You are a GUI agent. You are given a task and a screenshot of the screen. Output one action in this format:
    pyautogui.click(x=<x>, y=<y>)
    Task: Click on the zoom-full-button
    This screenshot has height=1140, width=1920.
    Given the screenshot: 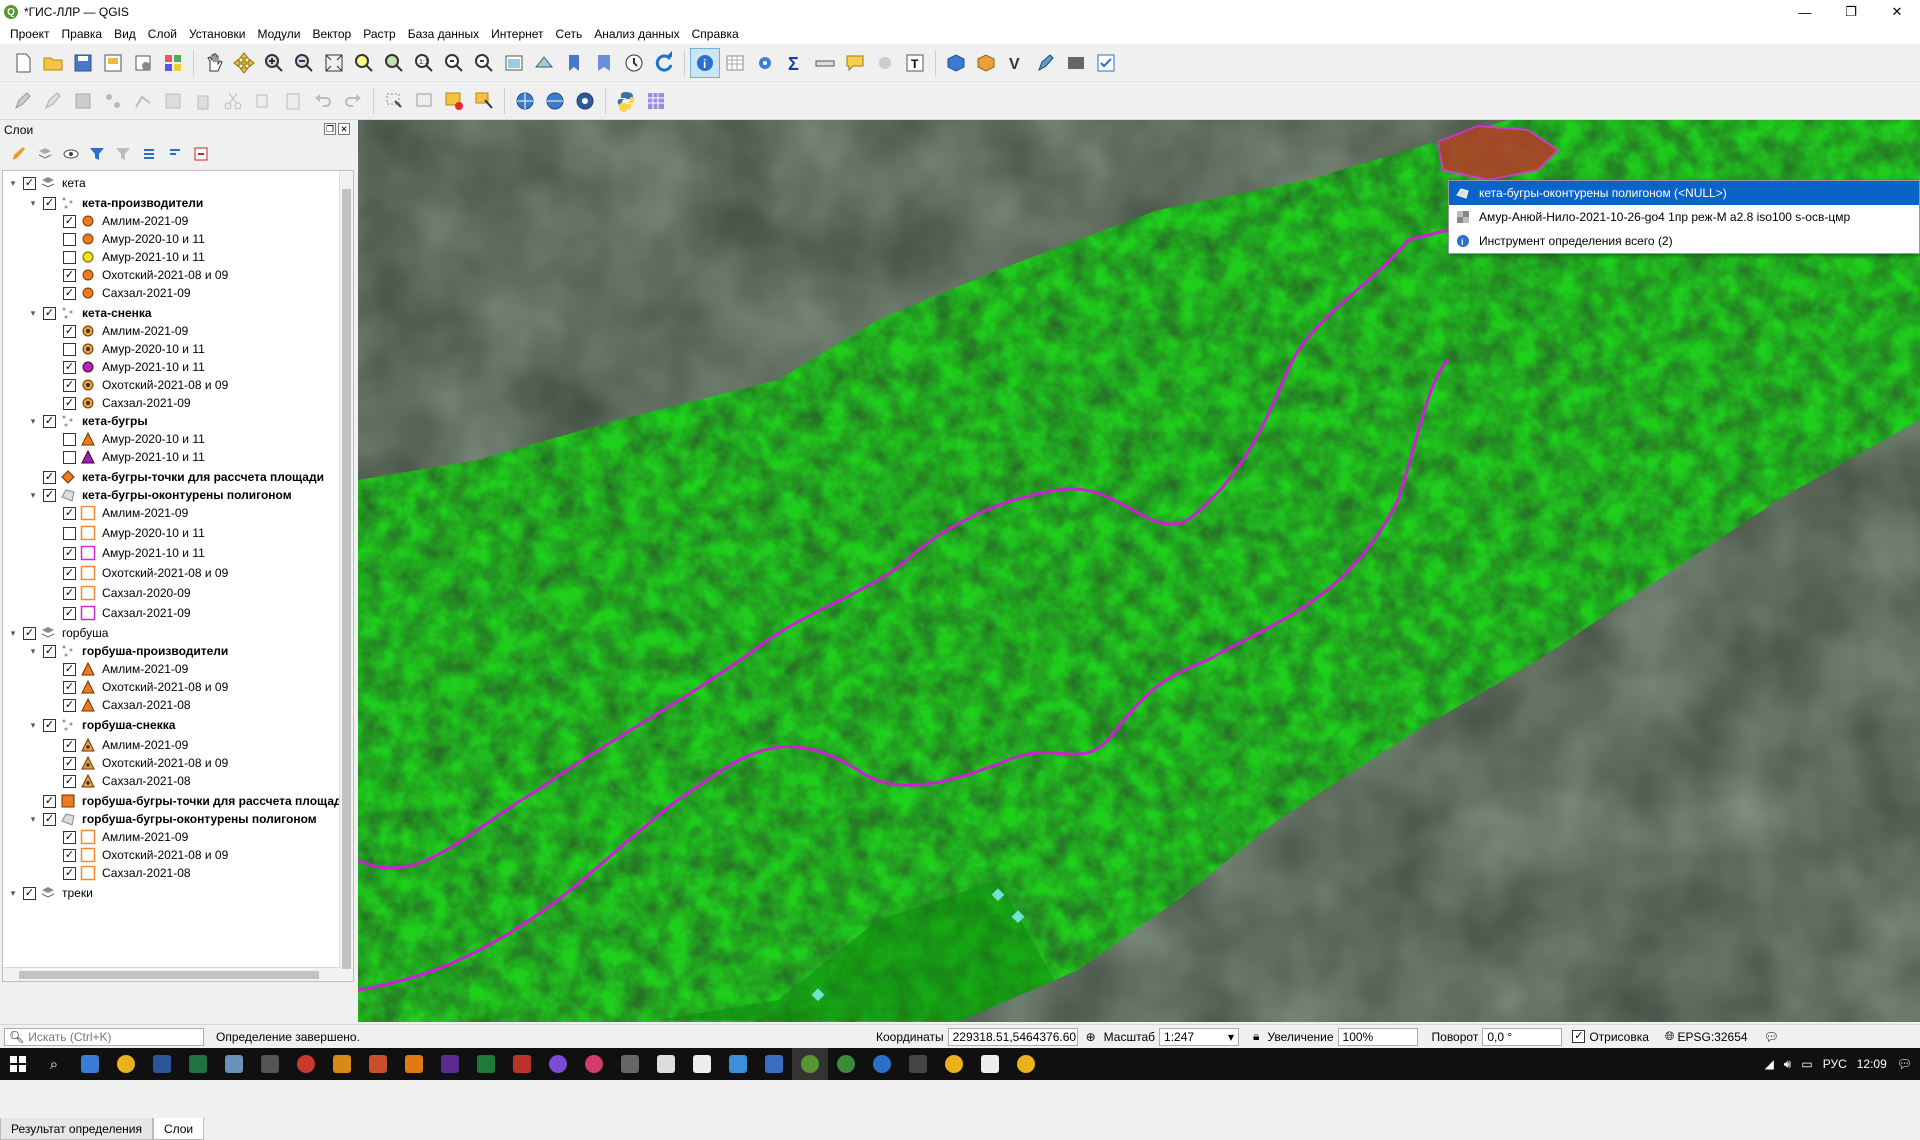 What is the action you would take?
    pyautogui.click(x=334, y=63)
    